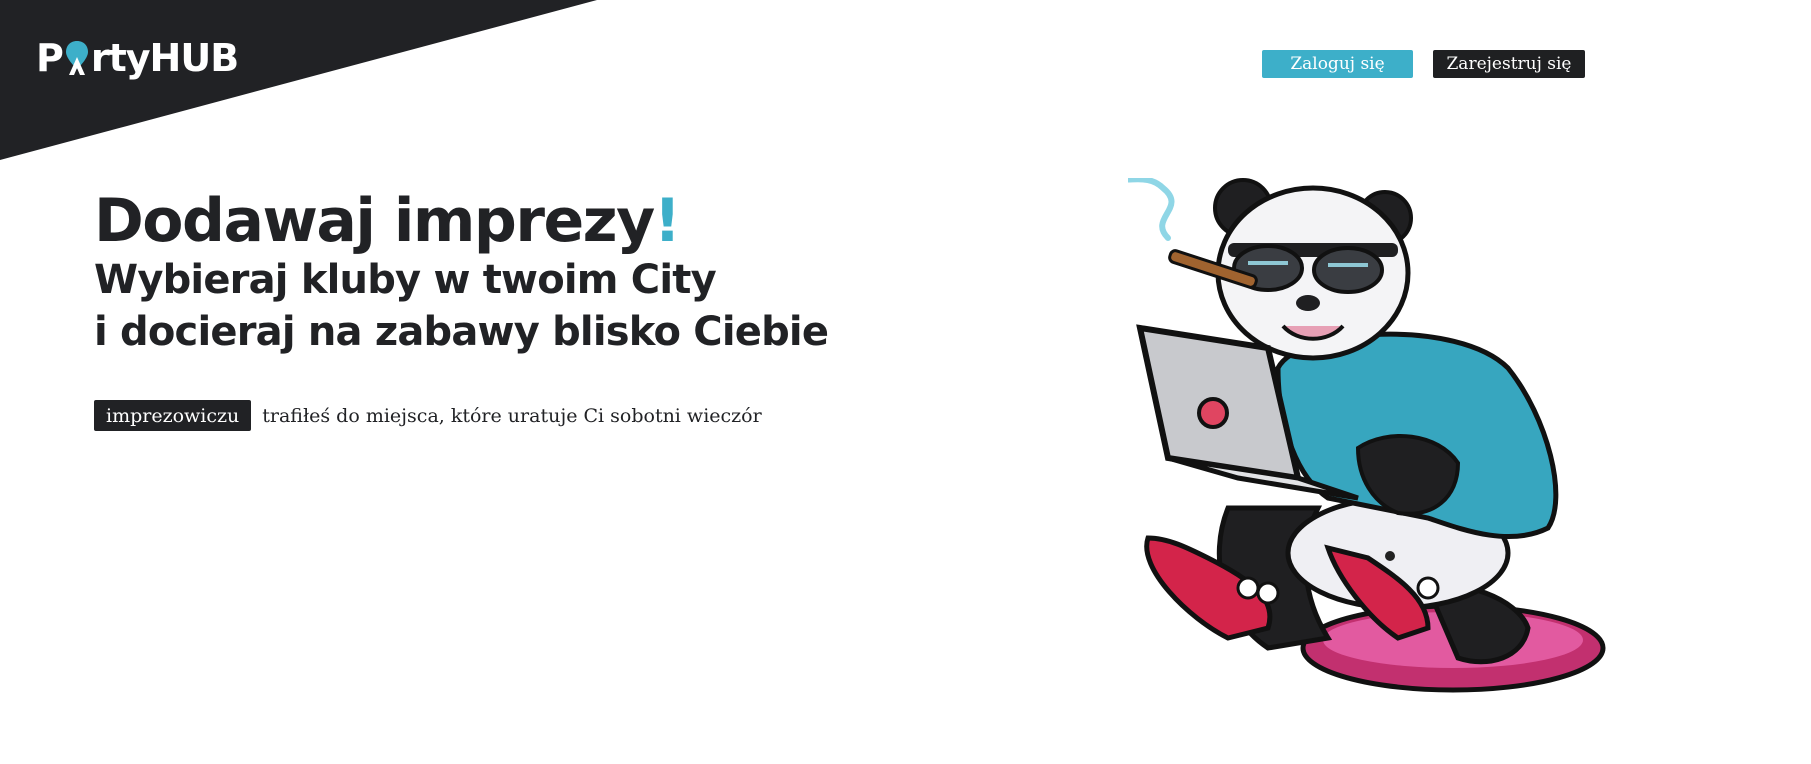 The height and width of the screenshot is (764, 1811). What do you see at coordinates (374, 221) in the screenshot?
I see `hero-title-text: Dodawaj imprezy` at bounding box center [374, 221].